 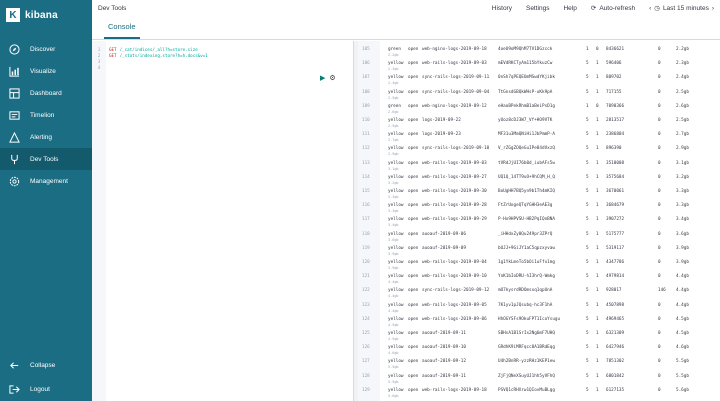 What do you see at coordinates (444, 234) in the screenshot?
I see `cell-index: auoauf-2019-09-06` at bounding box center [444, 234].